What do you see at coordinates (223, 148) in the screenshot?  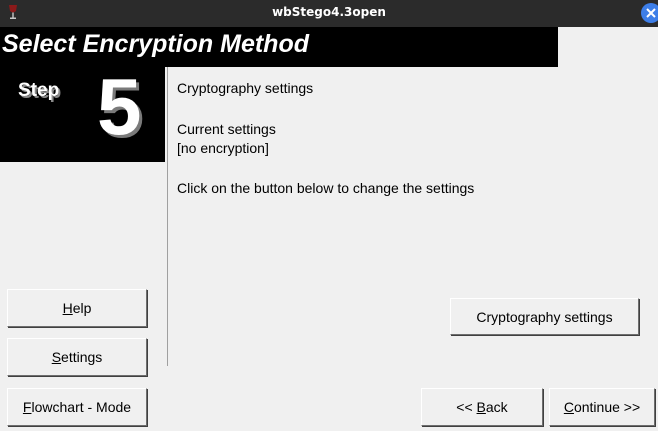 I see `current-settings-value: [no encryption]` at bounding box center [223, 148].